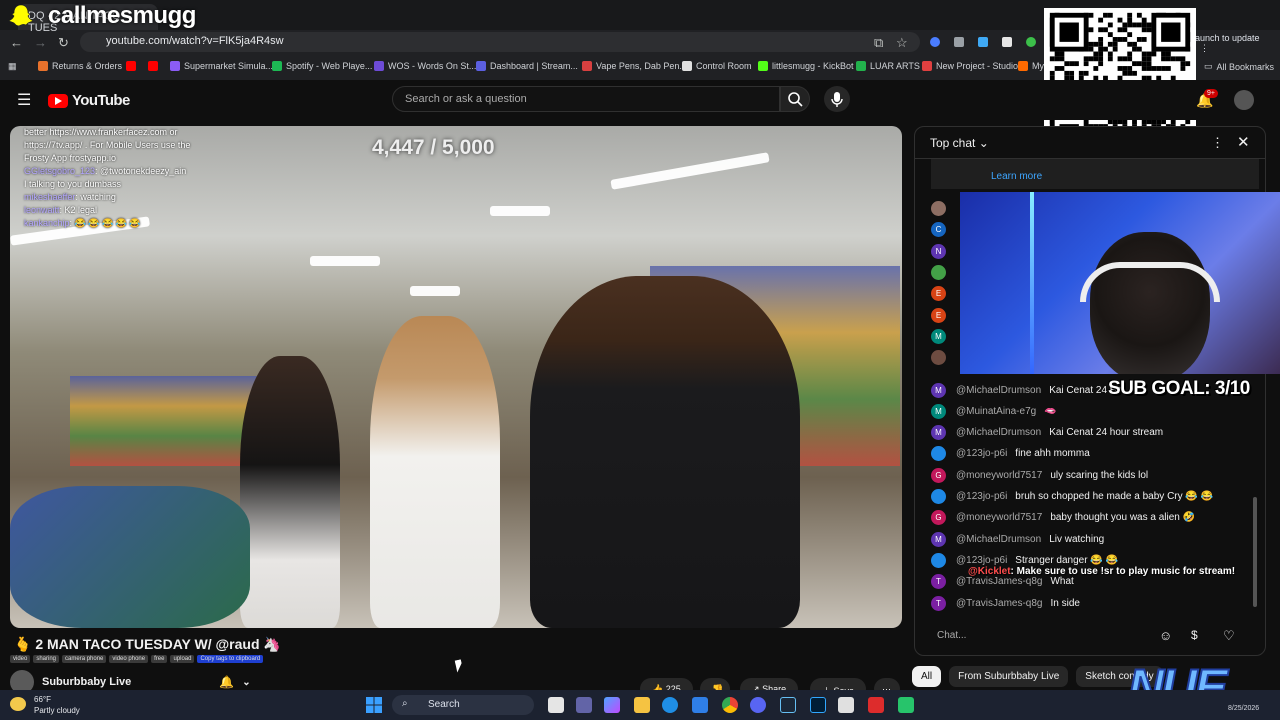 This screenshot has height=720, width=1280. Describe the element at coordinates (938, 230) in the screenshot. I see `chat-author-avatar: C` at that location.